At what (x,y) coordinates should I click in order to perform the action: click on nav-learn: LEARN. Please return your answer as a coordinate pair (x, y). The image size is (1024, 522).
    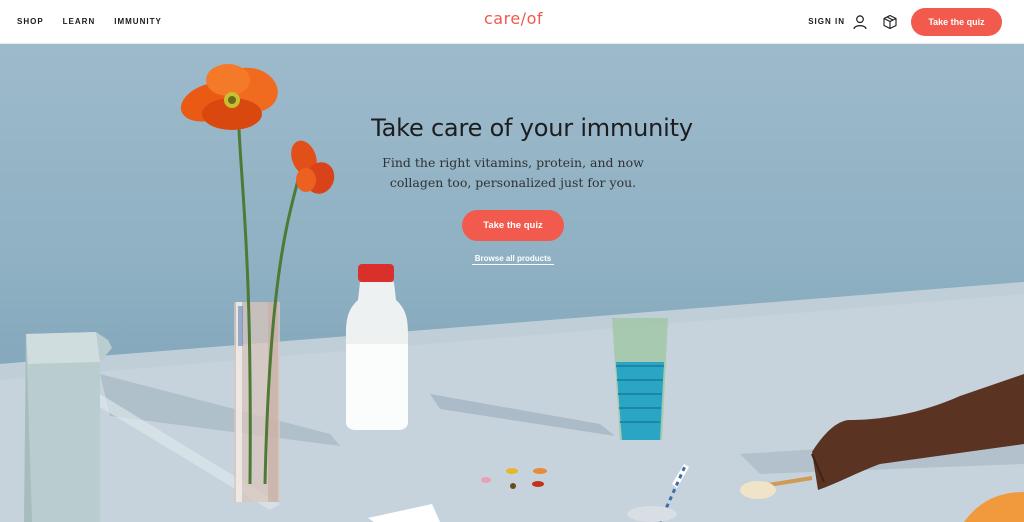
    Looking at the image, I should click on (79, 21).